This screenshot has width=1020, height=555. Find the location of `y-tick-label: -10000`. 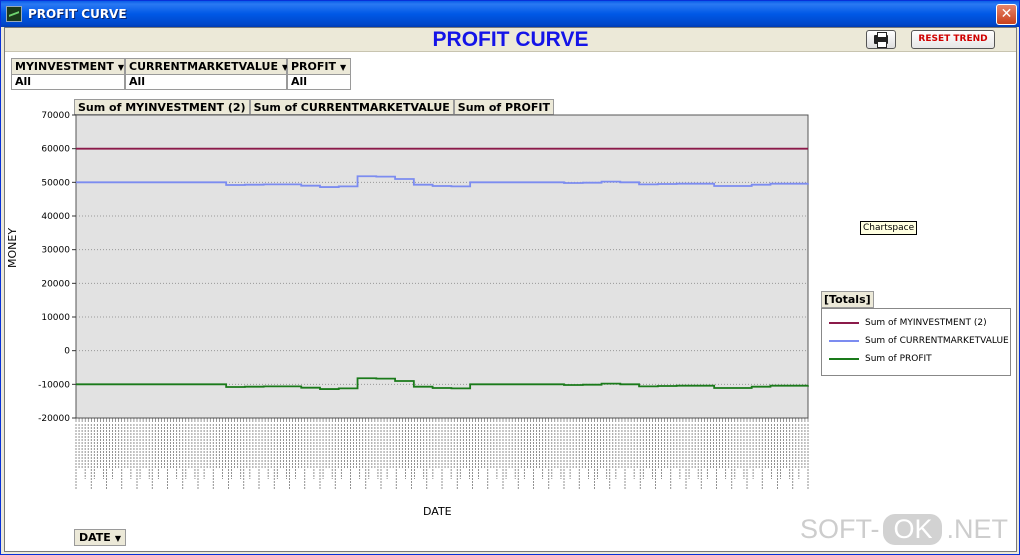

y-tick-label: -10000 is located at coordinates (54, 385).